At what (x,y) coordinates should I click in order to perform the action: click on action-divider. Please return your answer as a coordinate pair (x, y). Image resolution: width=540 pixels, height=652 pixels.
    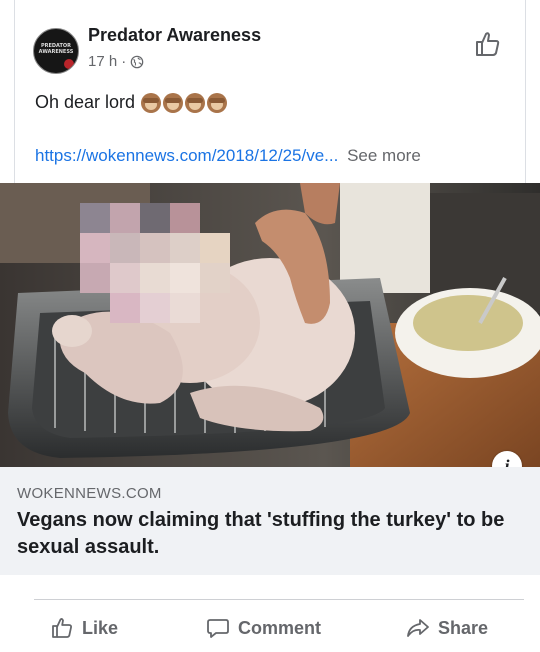
    Looking at the image, I should click on (279, 599).